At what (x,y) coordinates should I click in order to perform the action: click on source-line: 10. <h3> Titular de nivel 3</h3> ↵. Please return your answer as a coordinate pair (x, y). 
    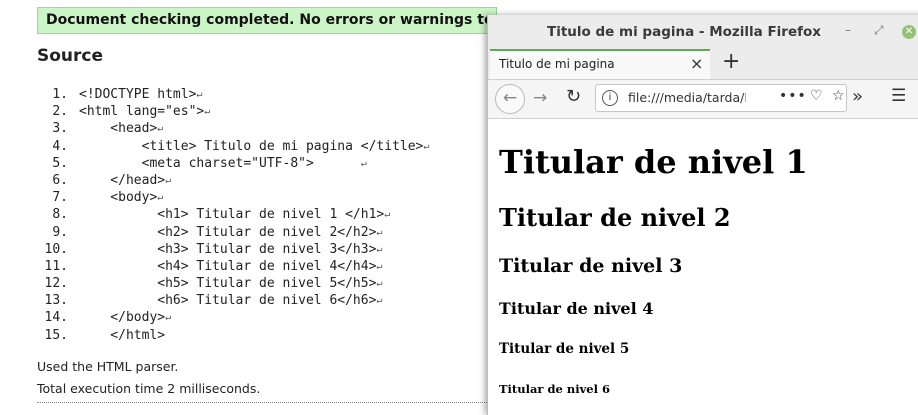
    Looking at the image, I should click on (213, 249).